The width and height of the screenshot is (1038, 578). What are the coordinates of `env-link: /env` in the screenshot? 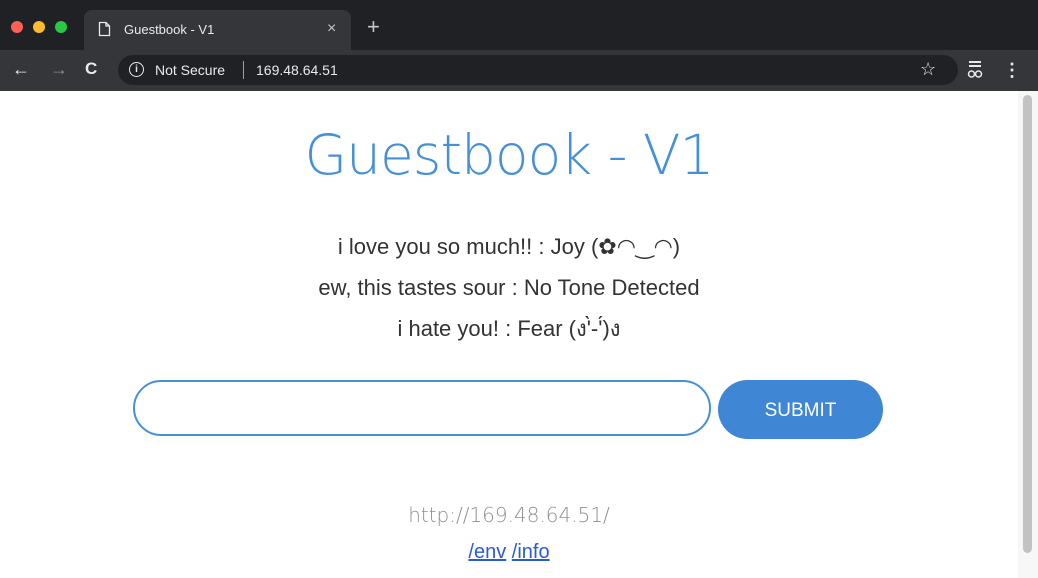 It's located at (487, 552).